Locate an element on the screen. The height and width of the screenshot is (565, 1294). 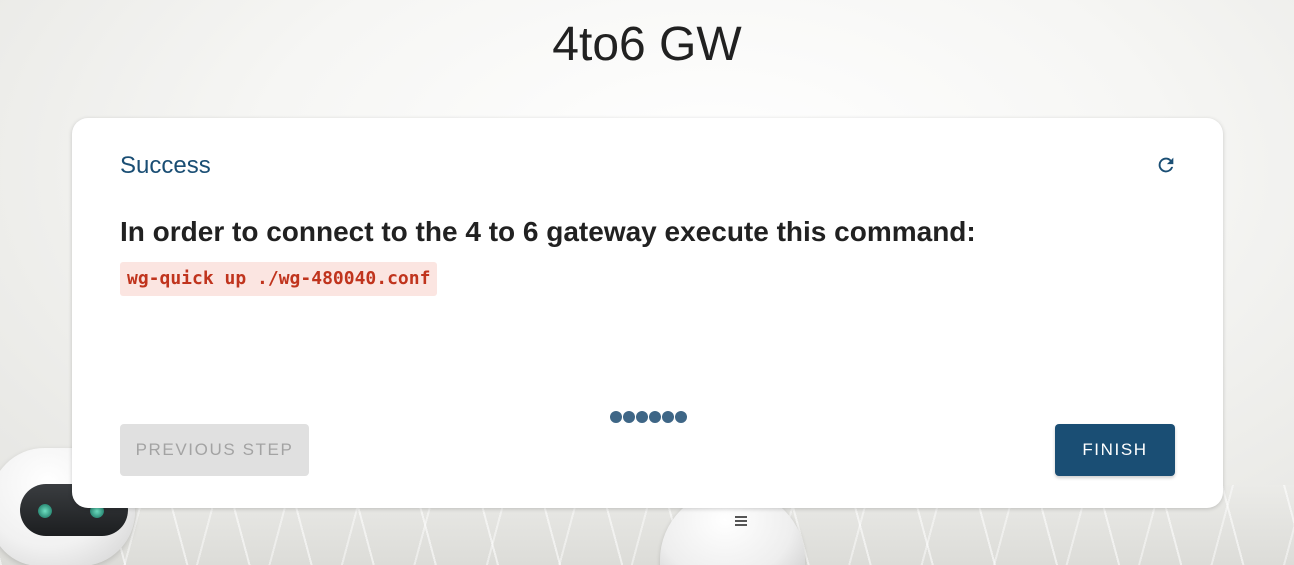
previous-step-button: PREVIOUS STEP is located at coordinates (214, 450).